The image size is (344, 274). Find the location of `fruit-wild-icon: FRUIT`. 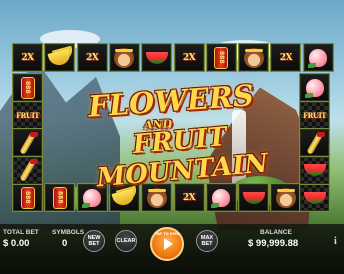

fruit-wild-icon: FRUIT is located at coordinates (28, 115).